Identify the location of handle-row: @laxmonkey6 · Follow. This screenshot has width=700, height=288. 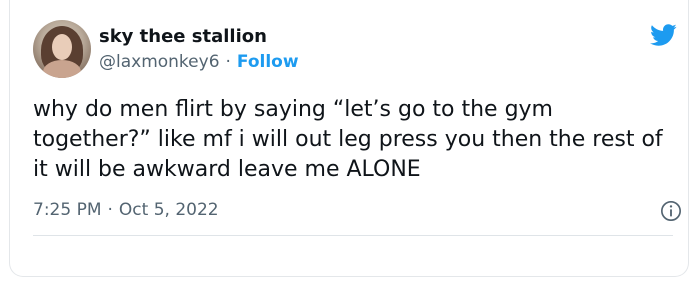
(199, 62).